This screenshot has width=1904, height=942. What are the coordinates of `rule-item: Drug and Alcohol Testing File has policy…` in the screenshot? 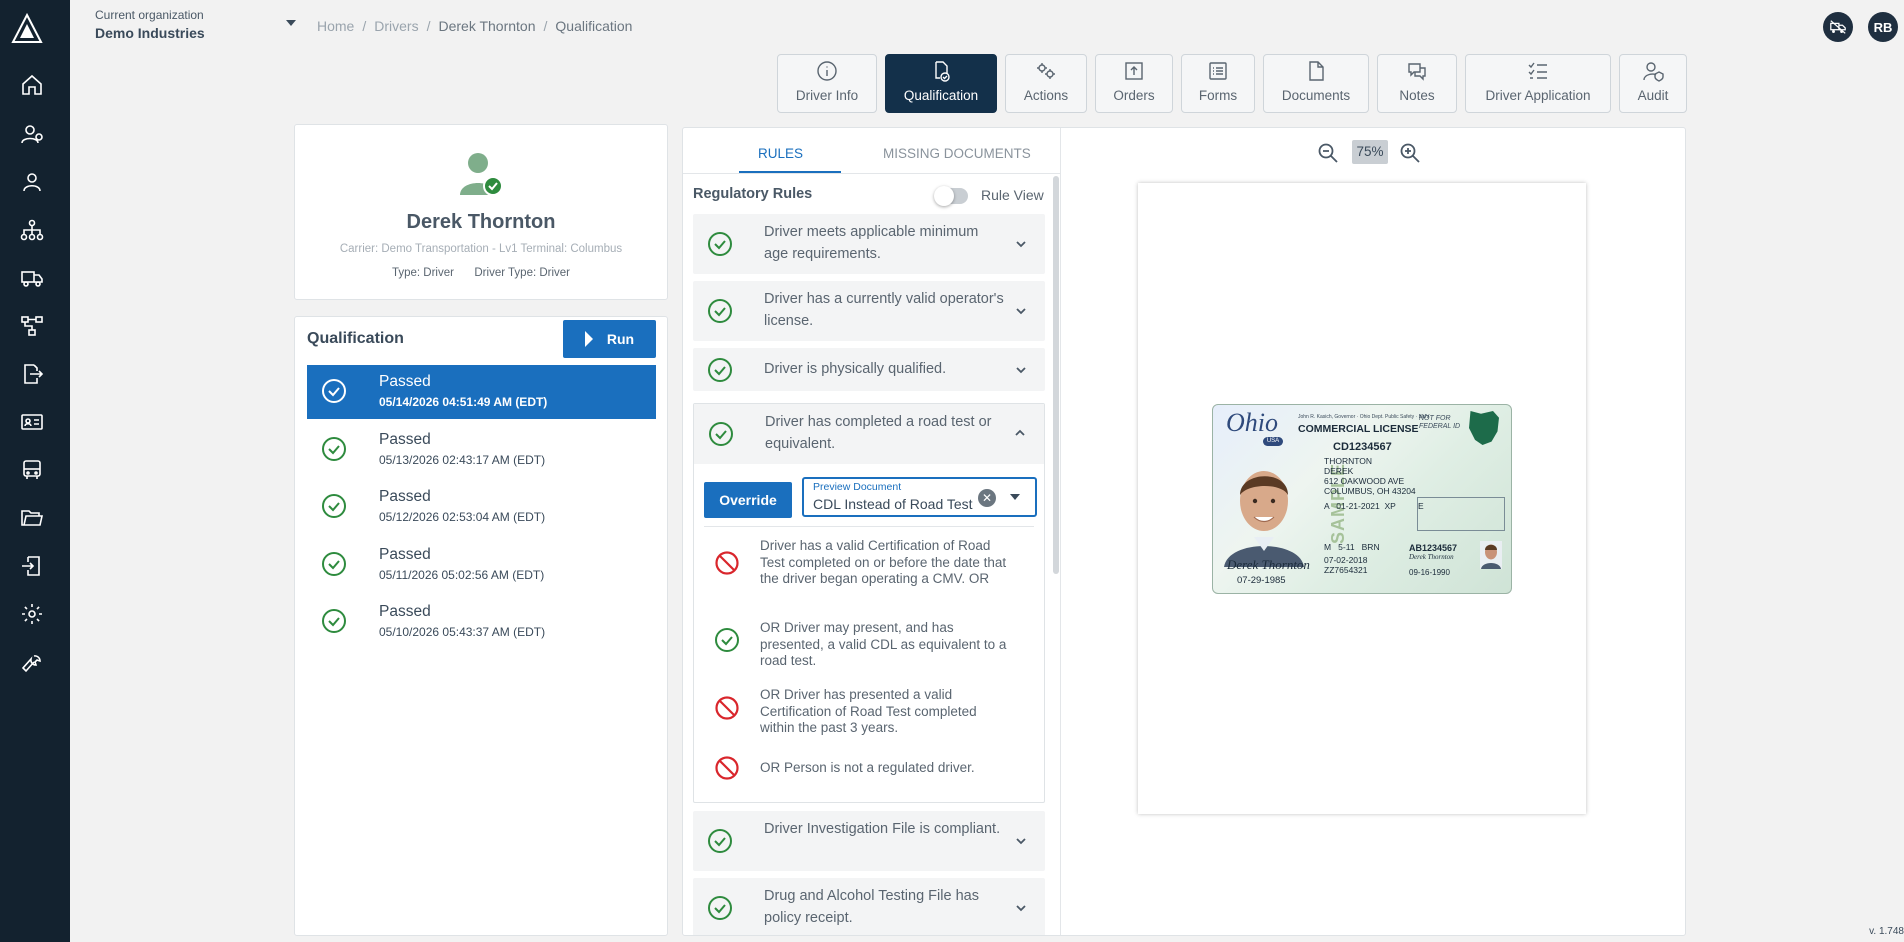 It's located at (869, 906).